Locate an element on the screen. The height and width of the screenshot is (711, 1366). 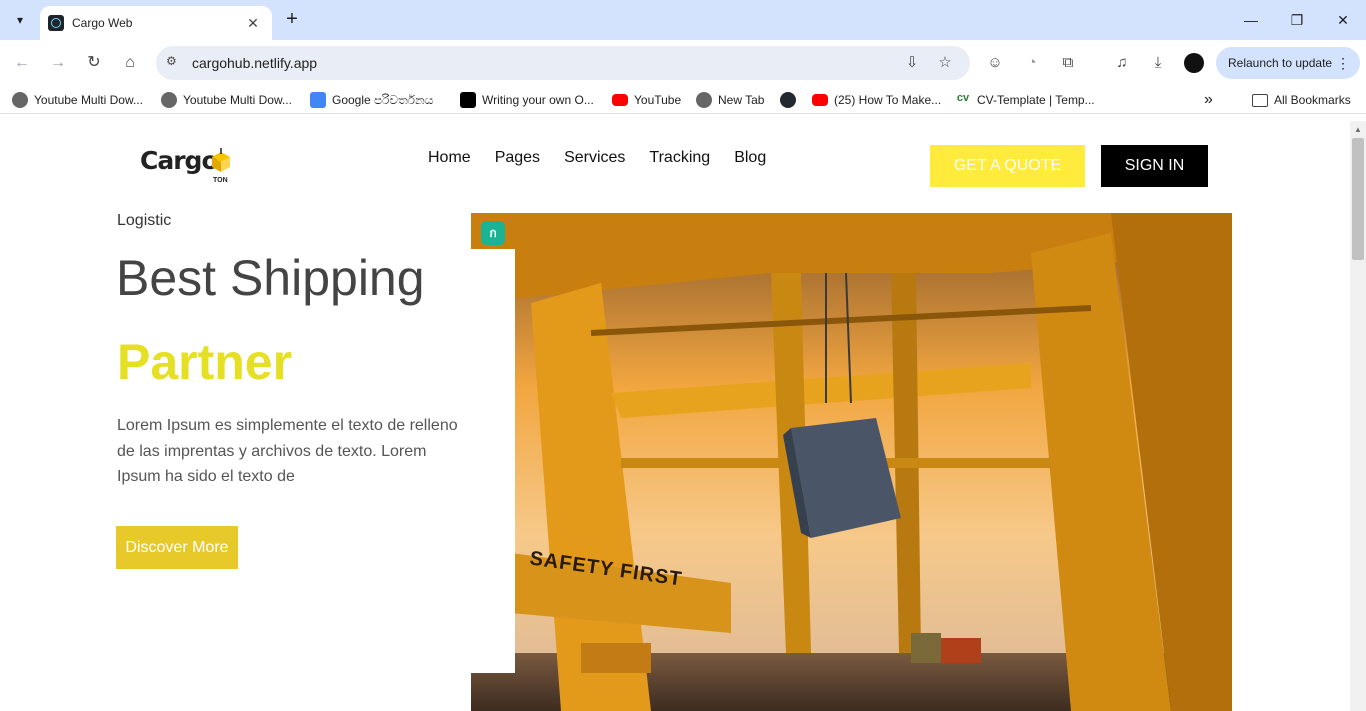
home-icon: ⌂ is located at coordinates (130, 63).